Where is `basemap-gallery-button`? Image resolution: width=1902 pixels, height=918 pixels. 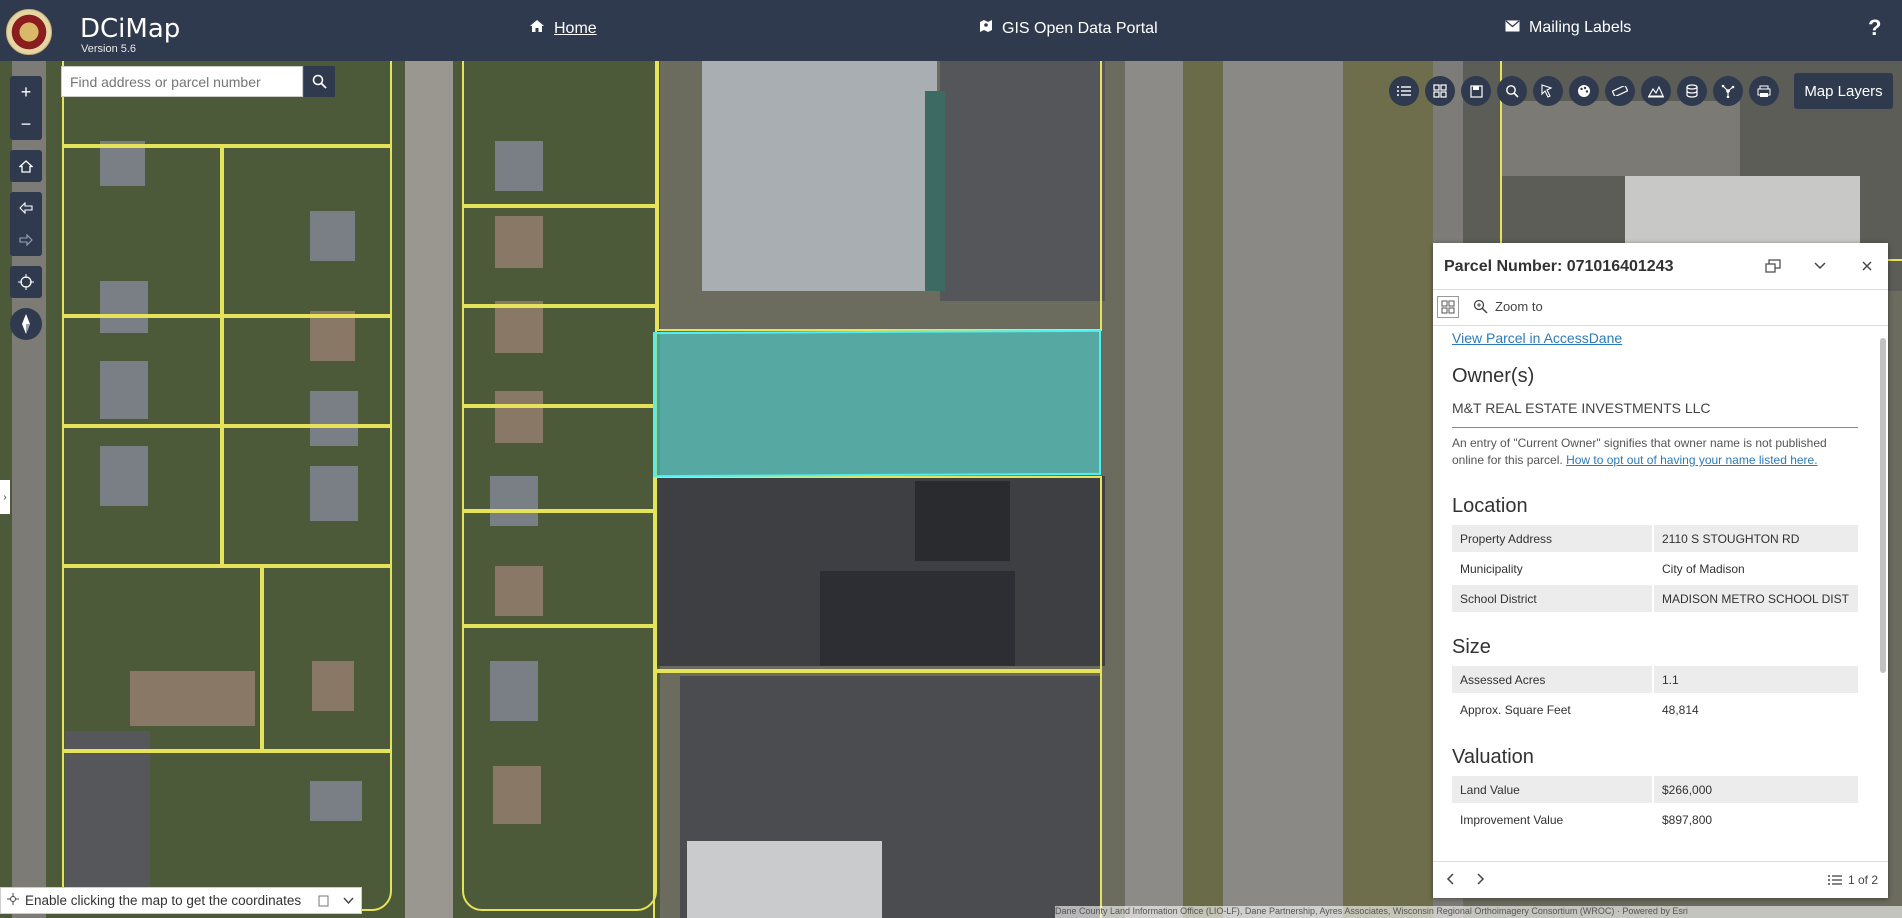
basemap-gallery-button is located at coordinates (1440, 91).